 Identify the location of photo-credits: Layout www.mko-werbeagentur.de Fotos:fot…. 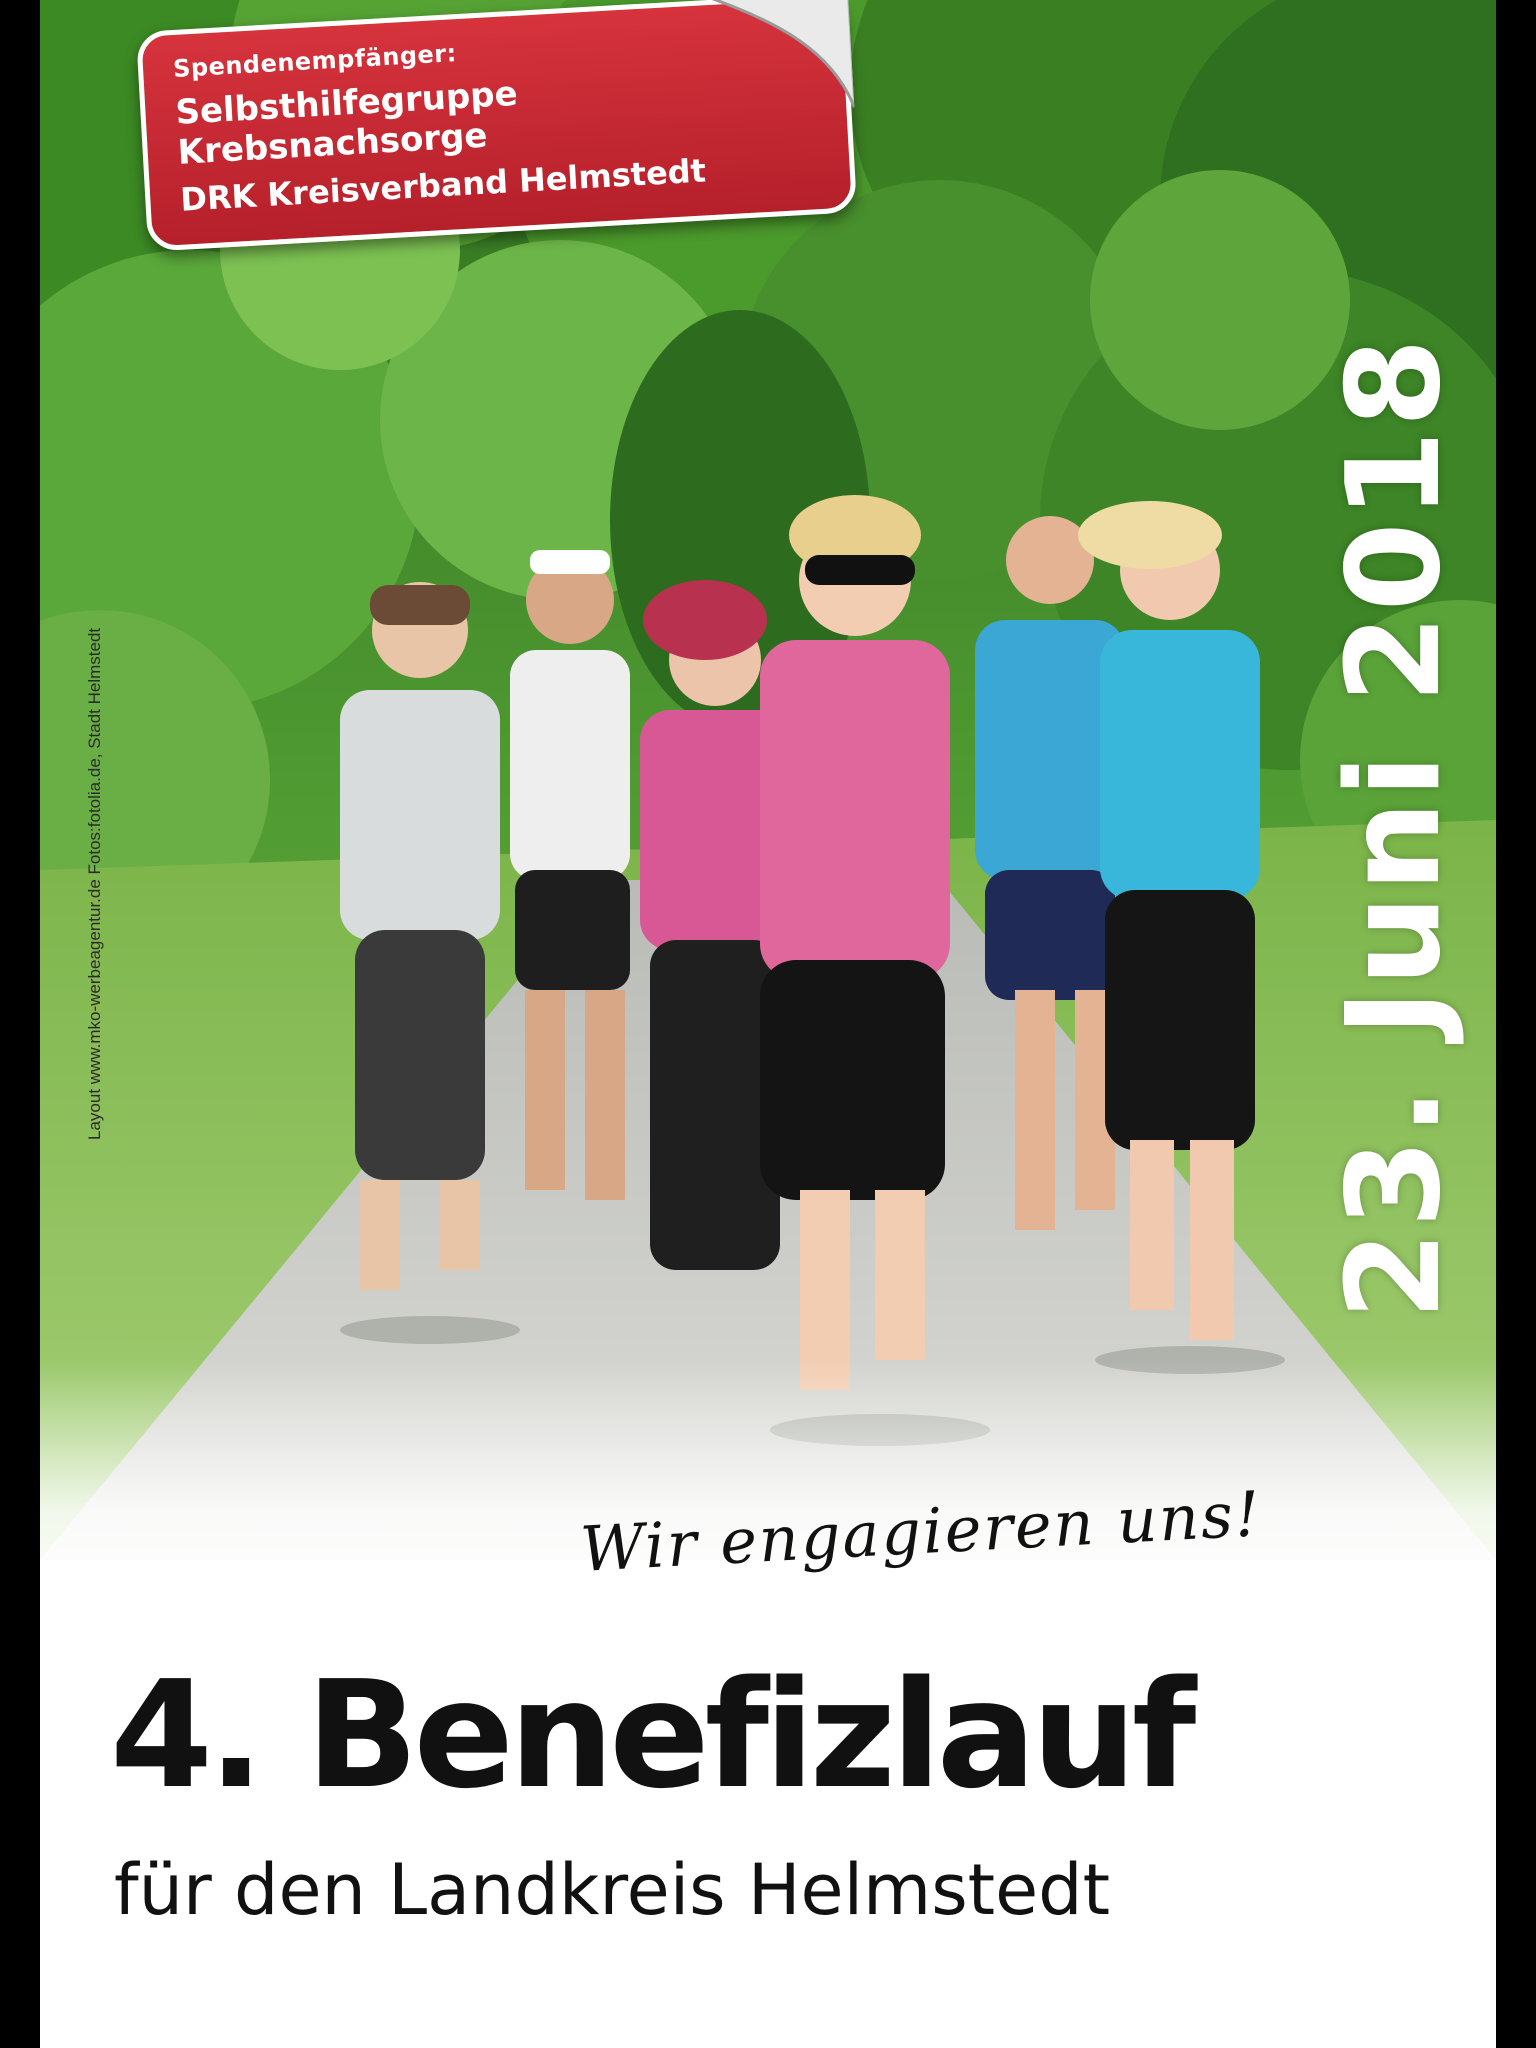
(94, 883).